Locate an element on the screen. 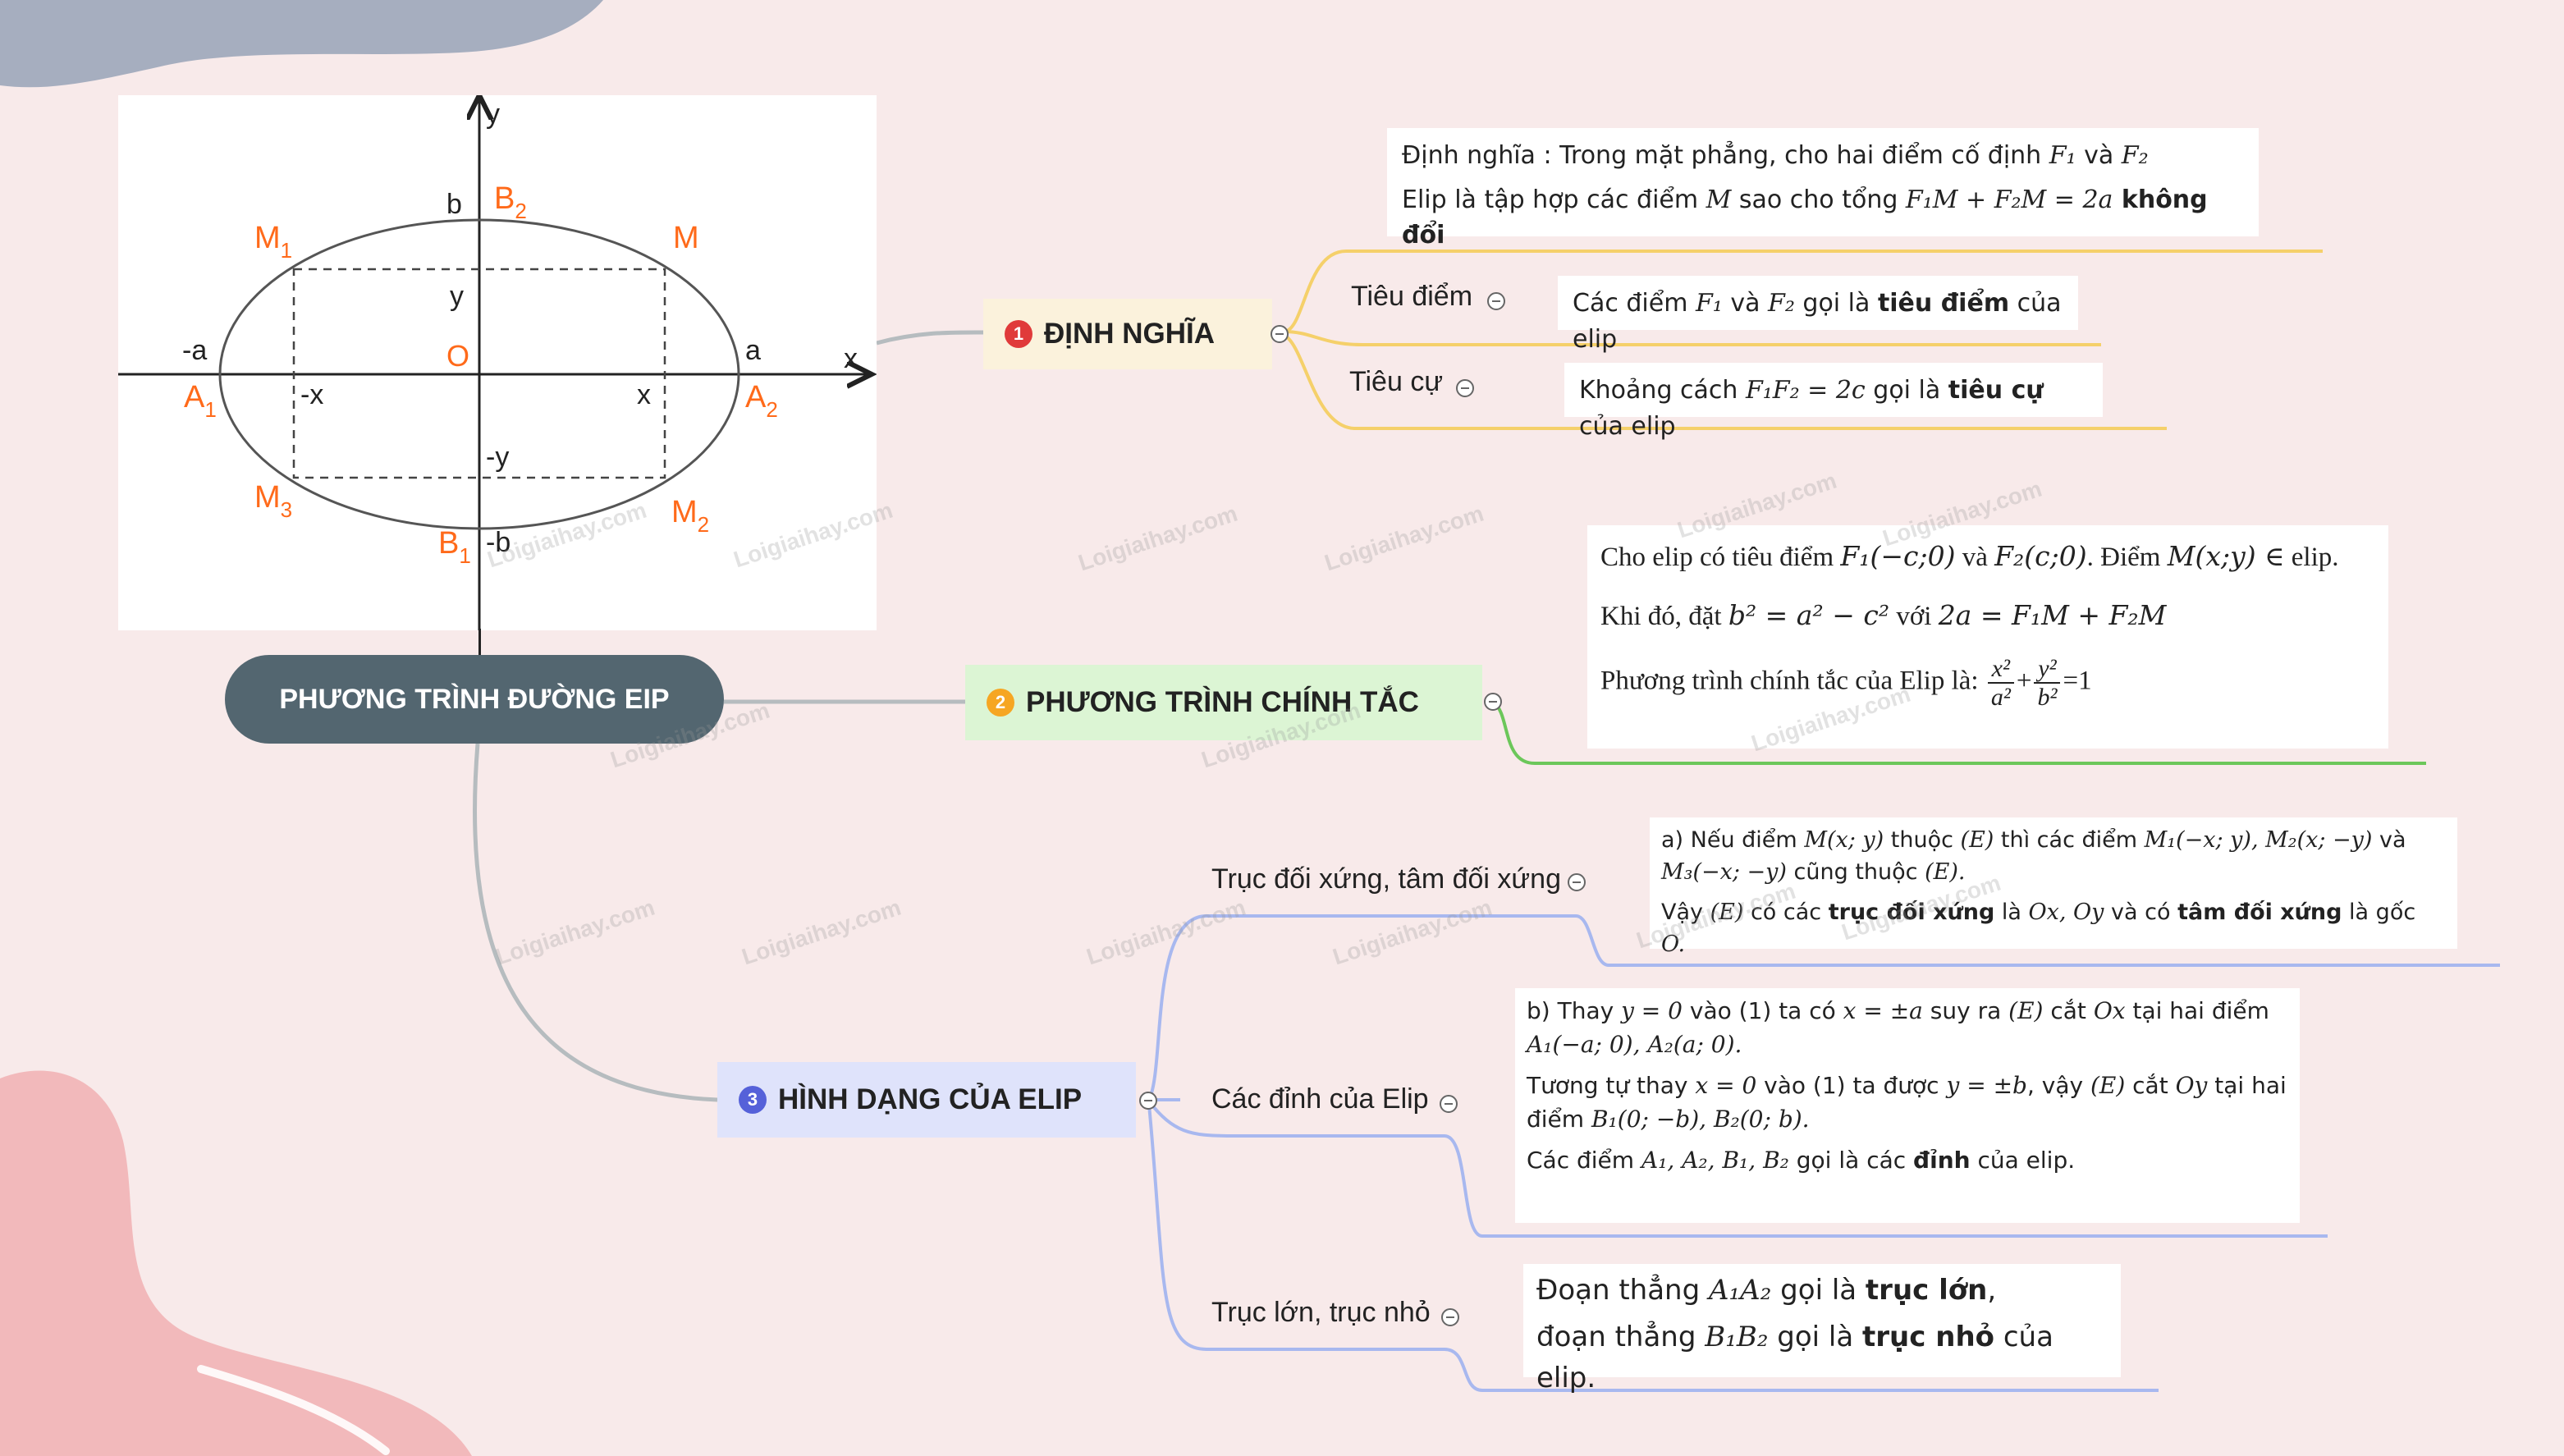  branch-3-topic: 3 HÌNH DẠNG CỦA ELIP is located at coordinates (926, 1100).